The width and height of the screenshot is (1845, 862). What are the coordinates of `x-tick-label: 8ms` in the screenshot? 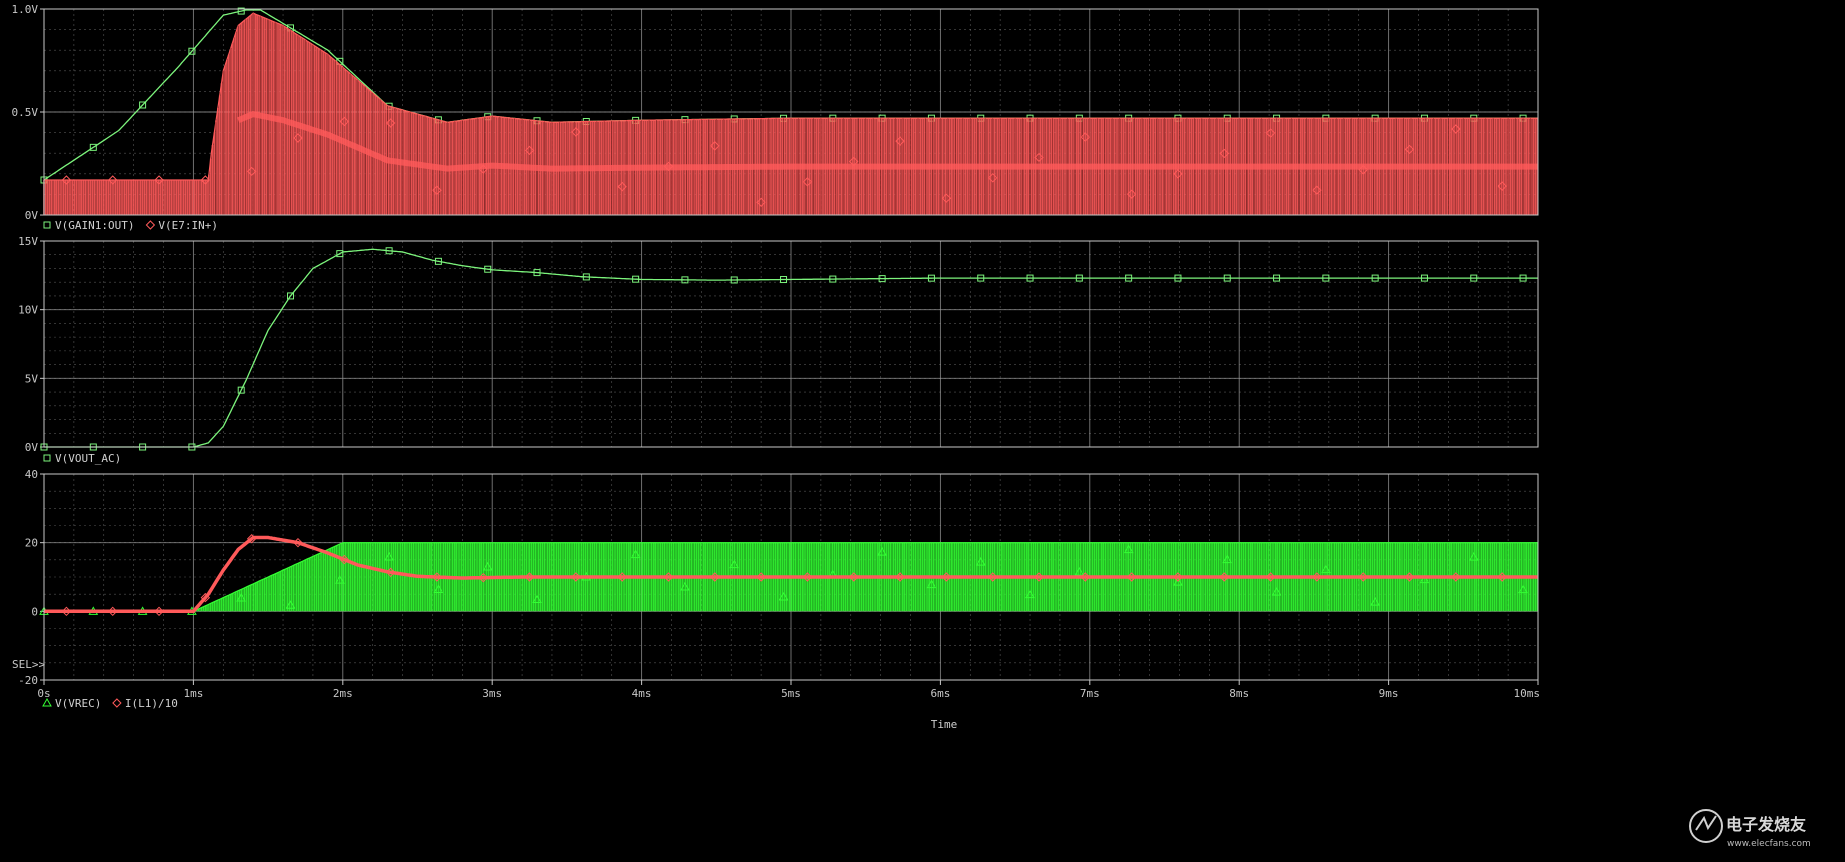 It's located at (1239, 693).